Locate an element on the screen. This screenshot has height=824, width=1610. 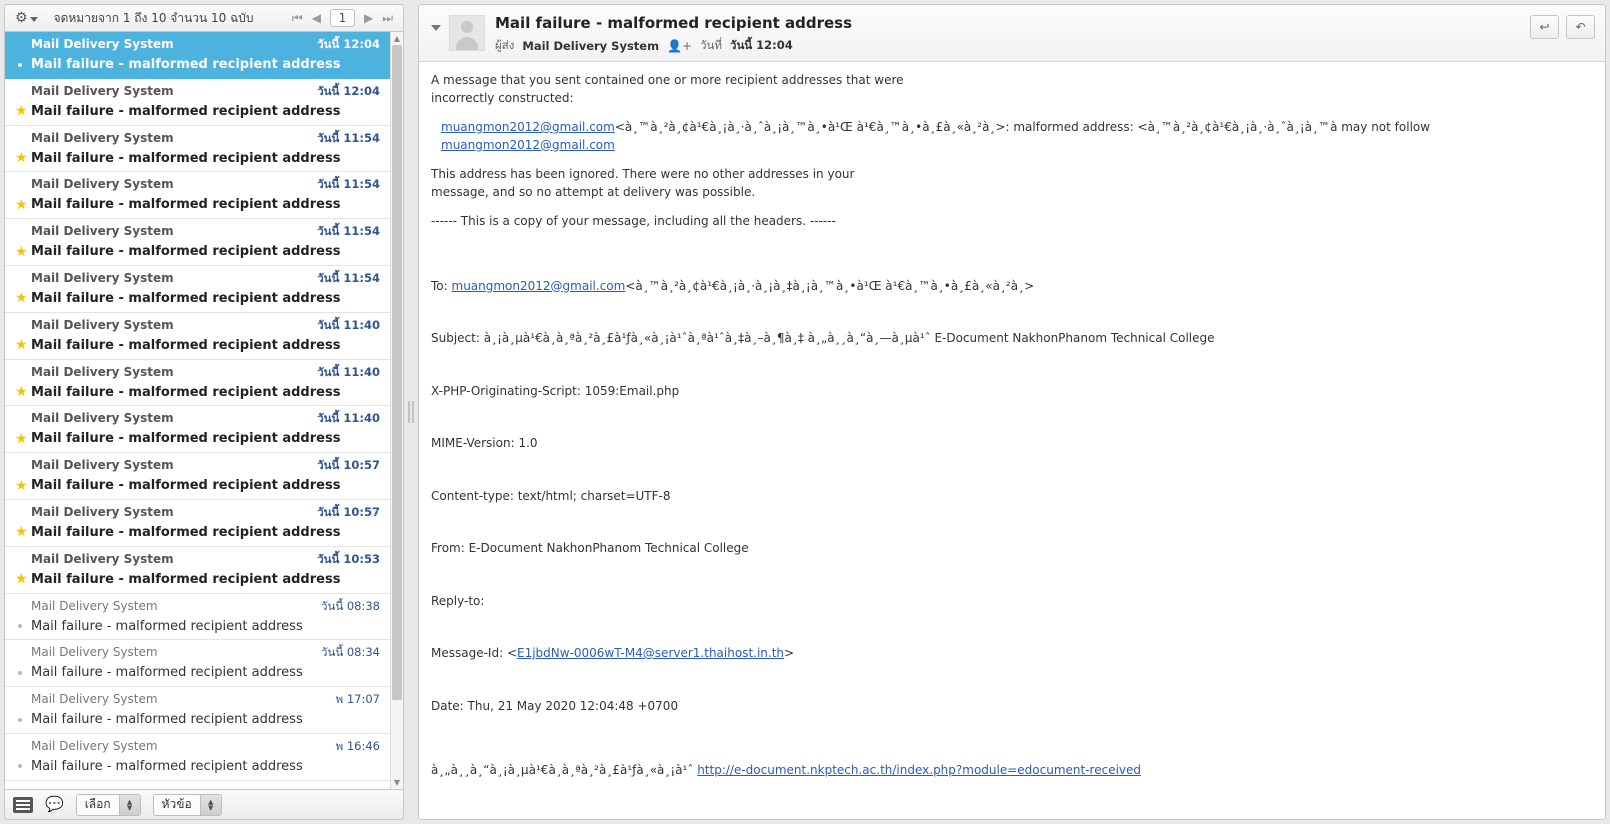
select-dropdown-arrows-icon: ▲ ▼ is located at coordinates (129, 804).